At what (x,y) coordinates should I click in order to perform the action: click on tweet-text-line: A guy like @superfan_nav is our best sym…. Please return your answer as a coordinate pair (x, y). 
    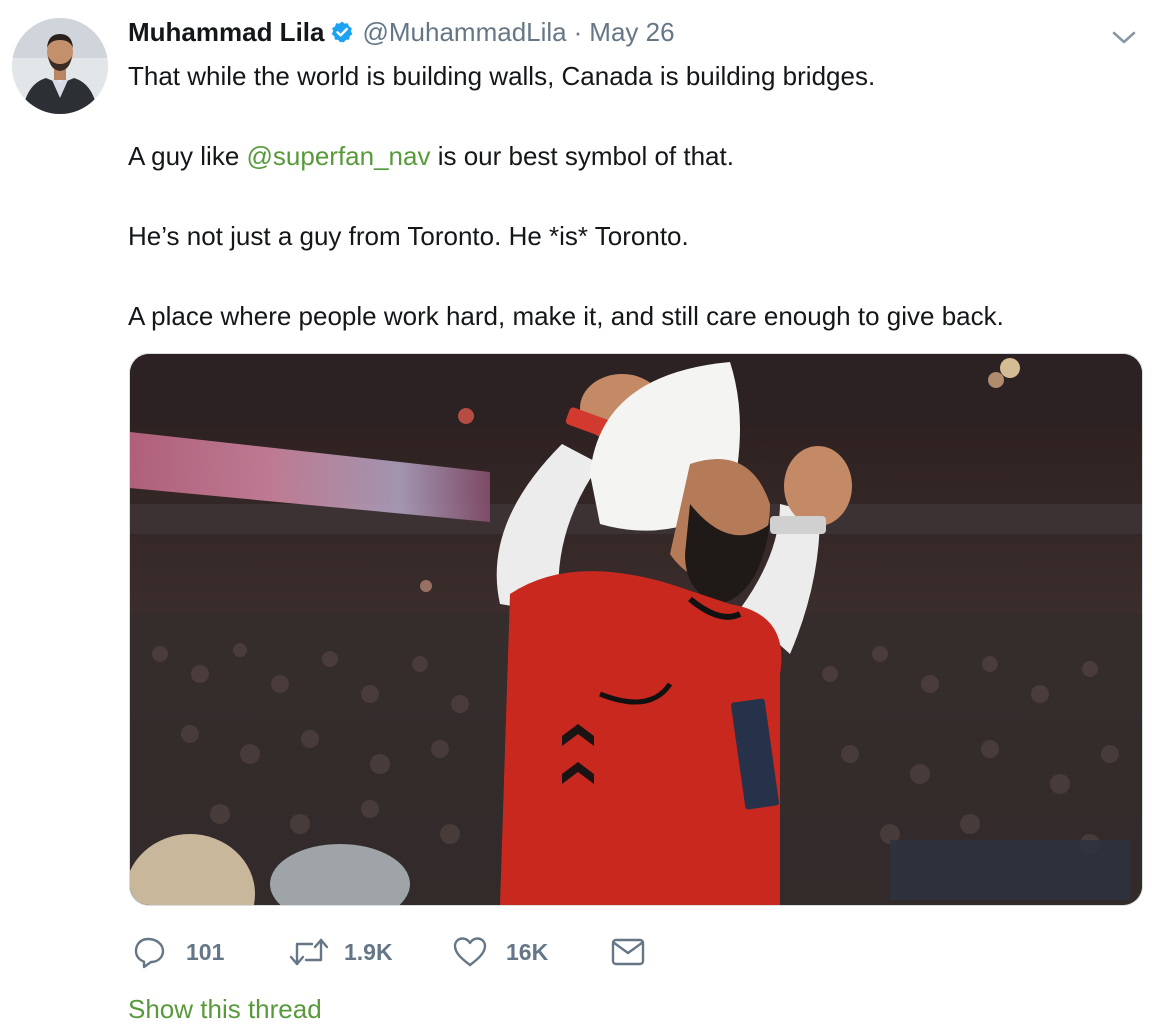
    Looking at the image, I should click on (628, 156).